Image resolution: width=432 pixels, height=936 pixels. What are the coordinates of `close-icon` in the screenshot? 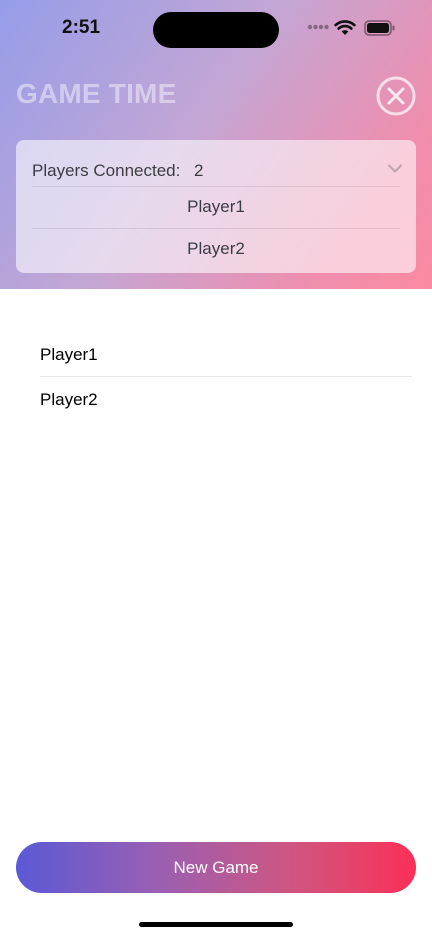 It's located at (396, 96).